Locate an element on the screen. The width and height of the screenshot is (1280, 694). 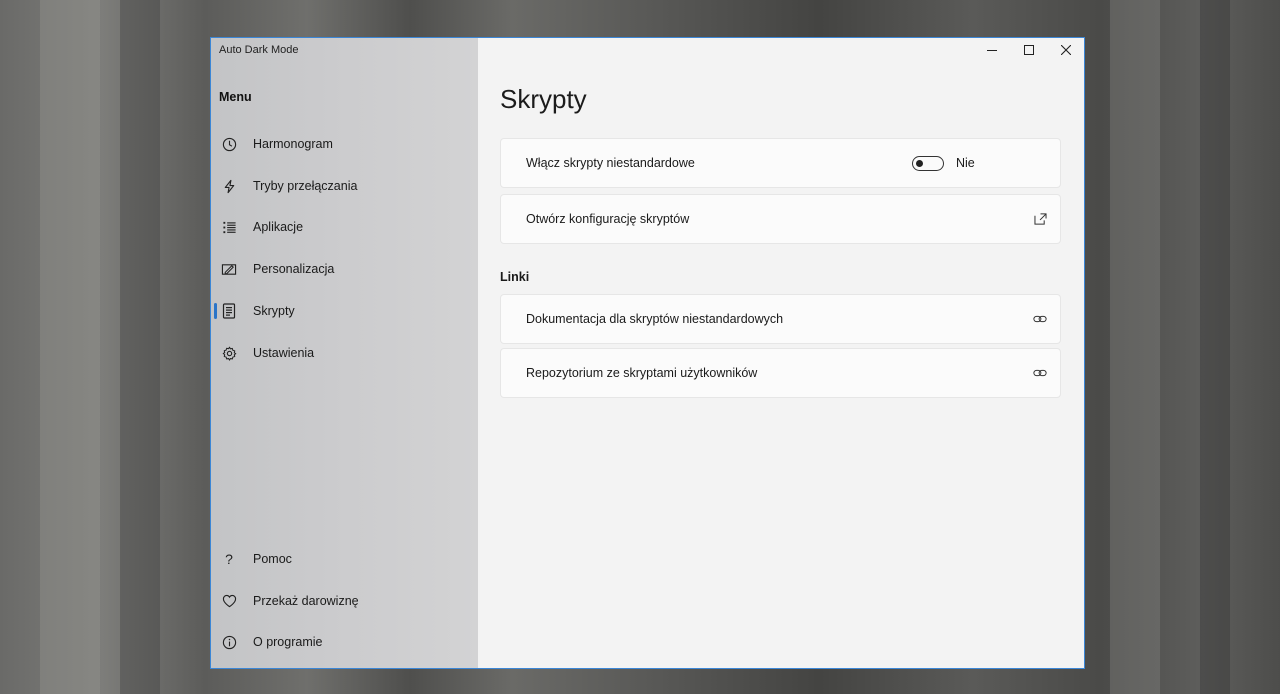
list-icon is located at coordinates (229, 227).